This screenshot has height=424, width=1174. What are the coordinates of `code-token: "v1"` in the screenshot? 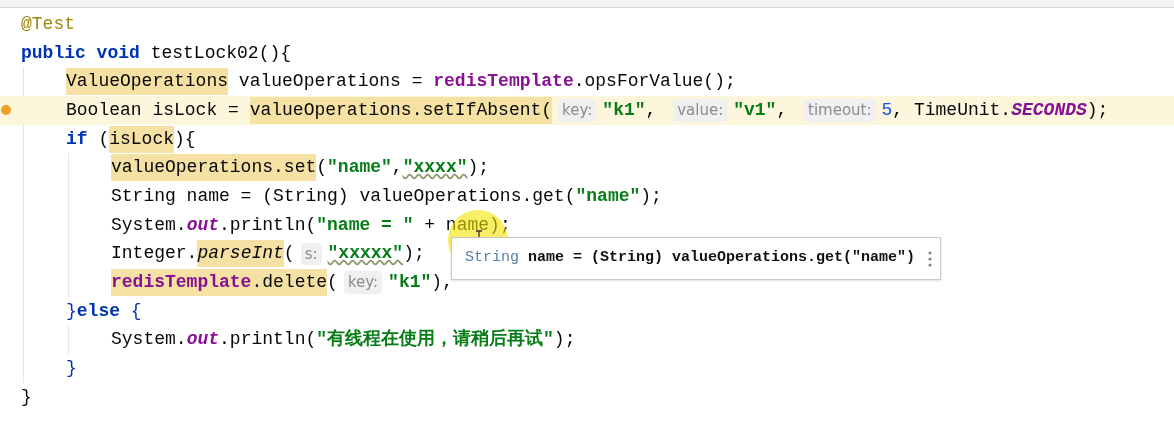 It's located at (755, 110).